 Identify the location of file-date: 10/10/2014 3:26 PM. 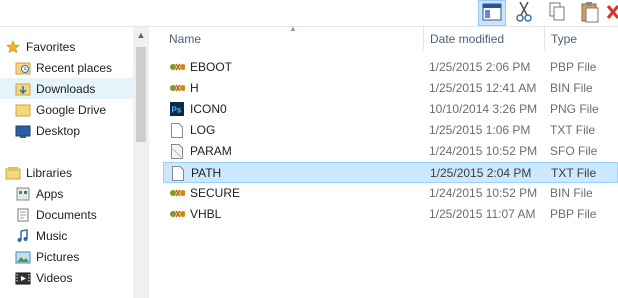
(483, 109).